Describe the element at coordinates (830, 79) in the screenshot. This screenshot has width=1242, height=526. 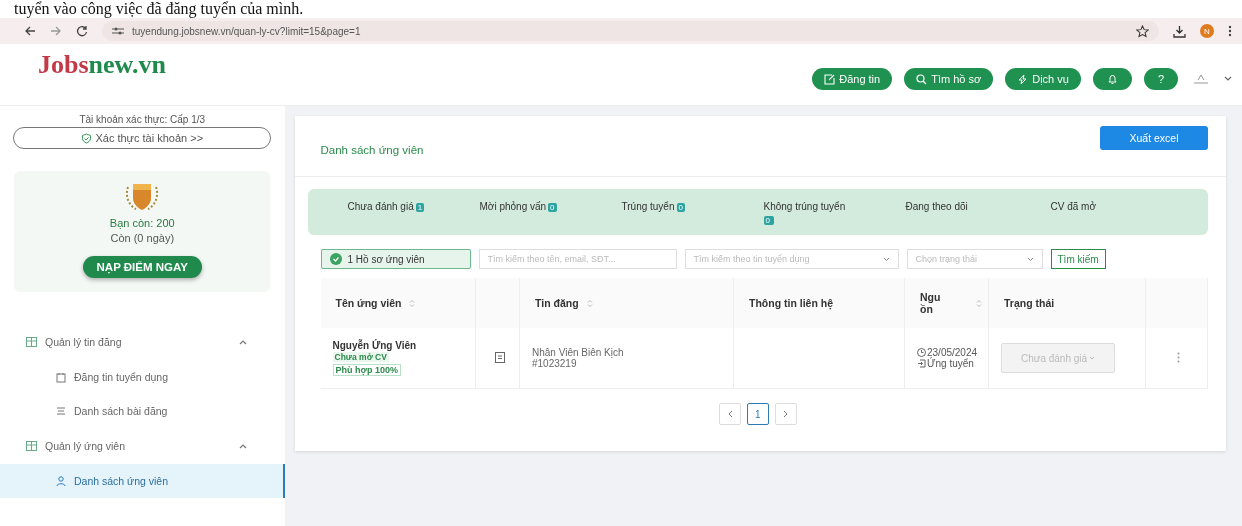
I see `edit-icon` at that location.